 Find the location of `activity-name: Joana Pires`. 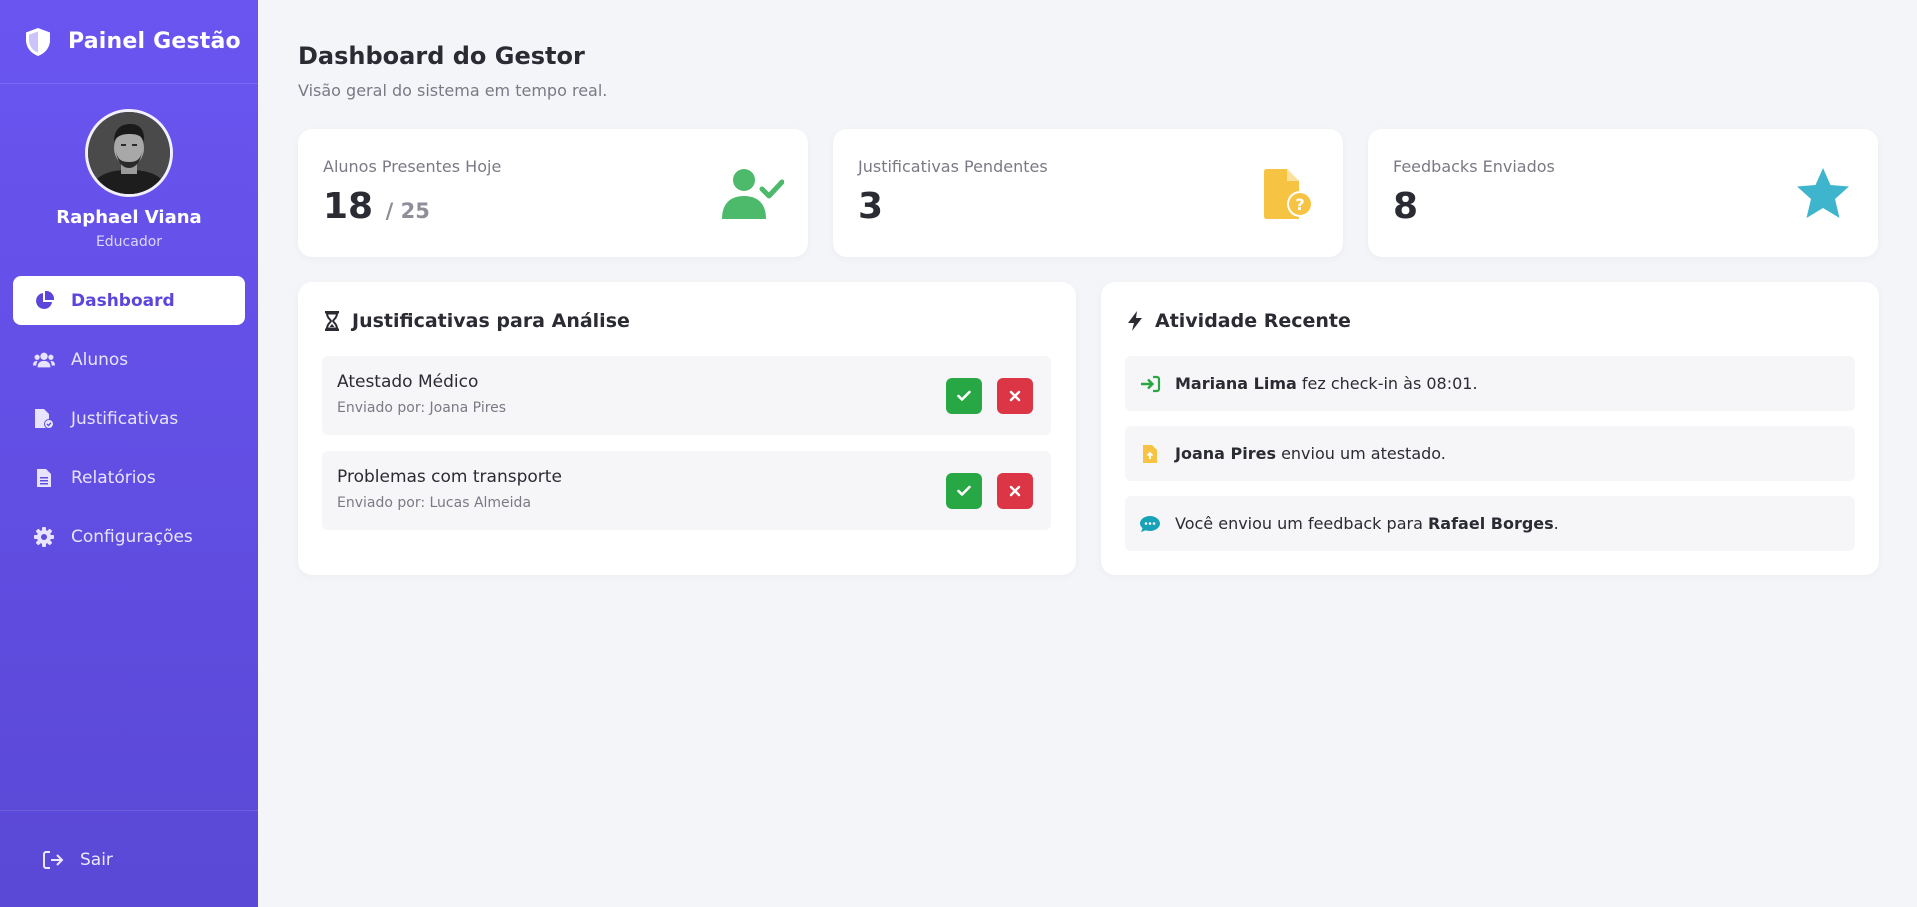

activity-name: Joana Pires is located at coordinates (1225, 453).